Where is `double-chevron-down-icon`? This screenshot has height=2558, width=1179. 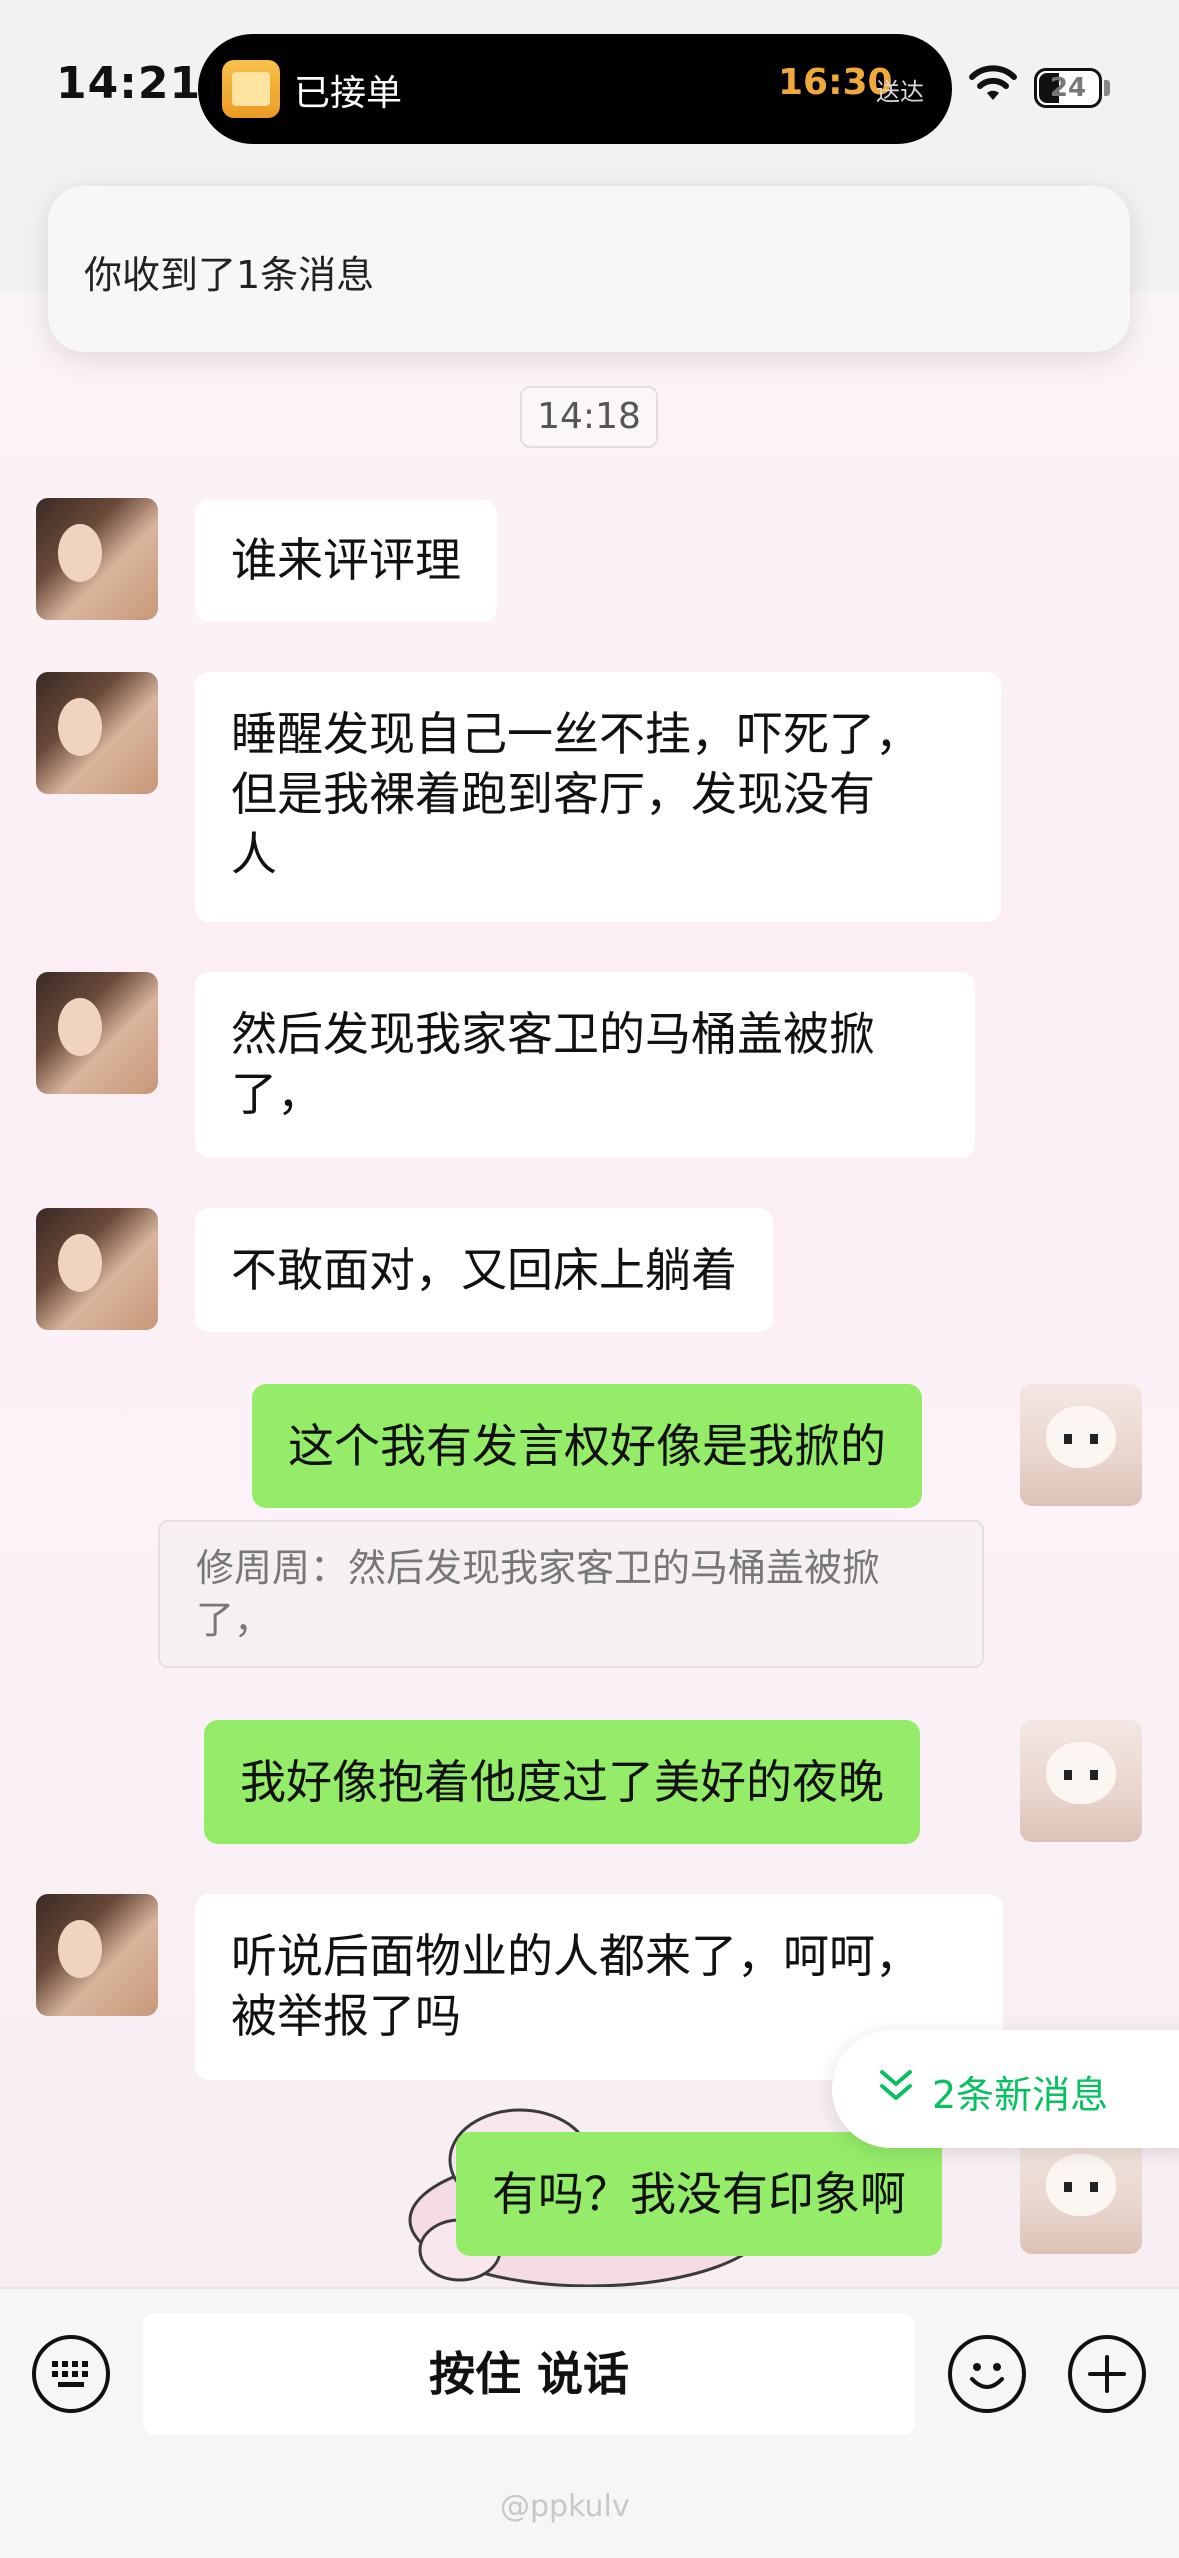 double-chevron-down-icon is located at coordinates (896, 2085).